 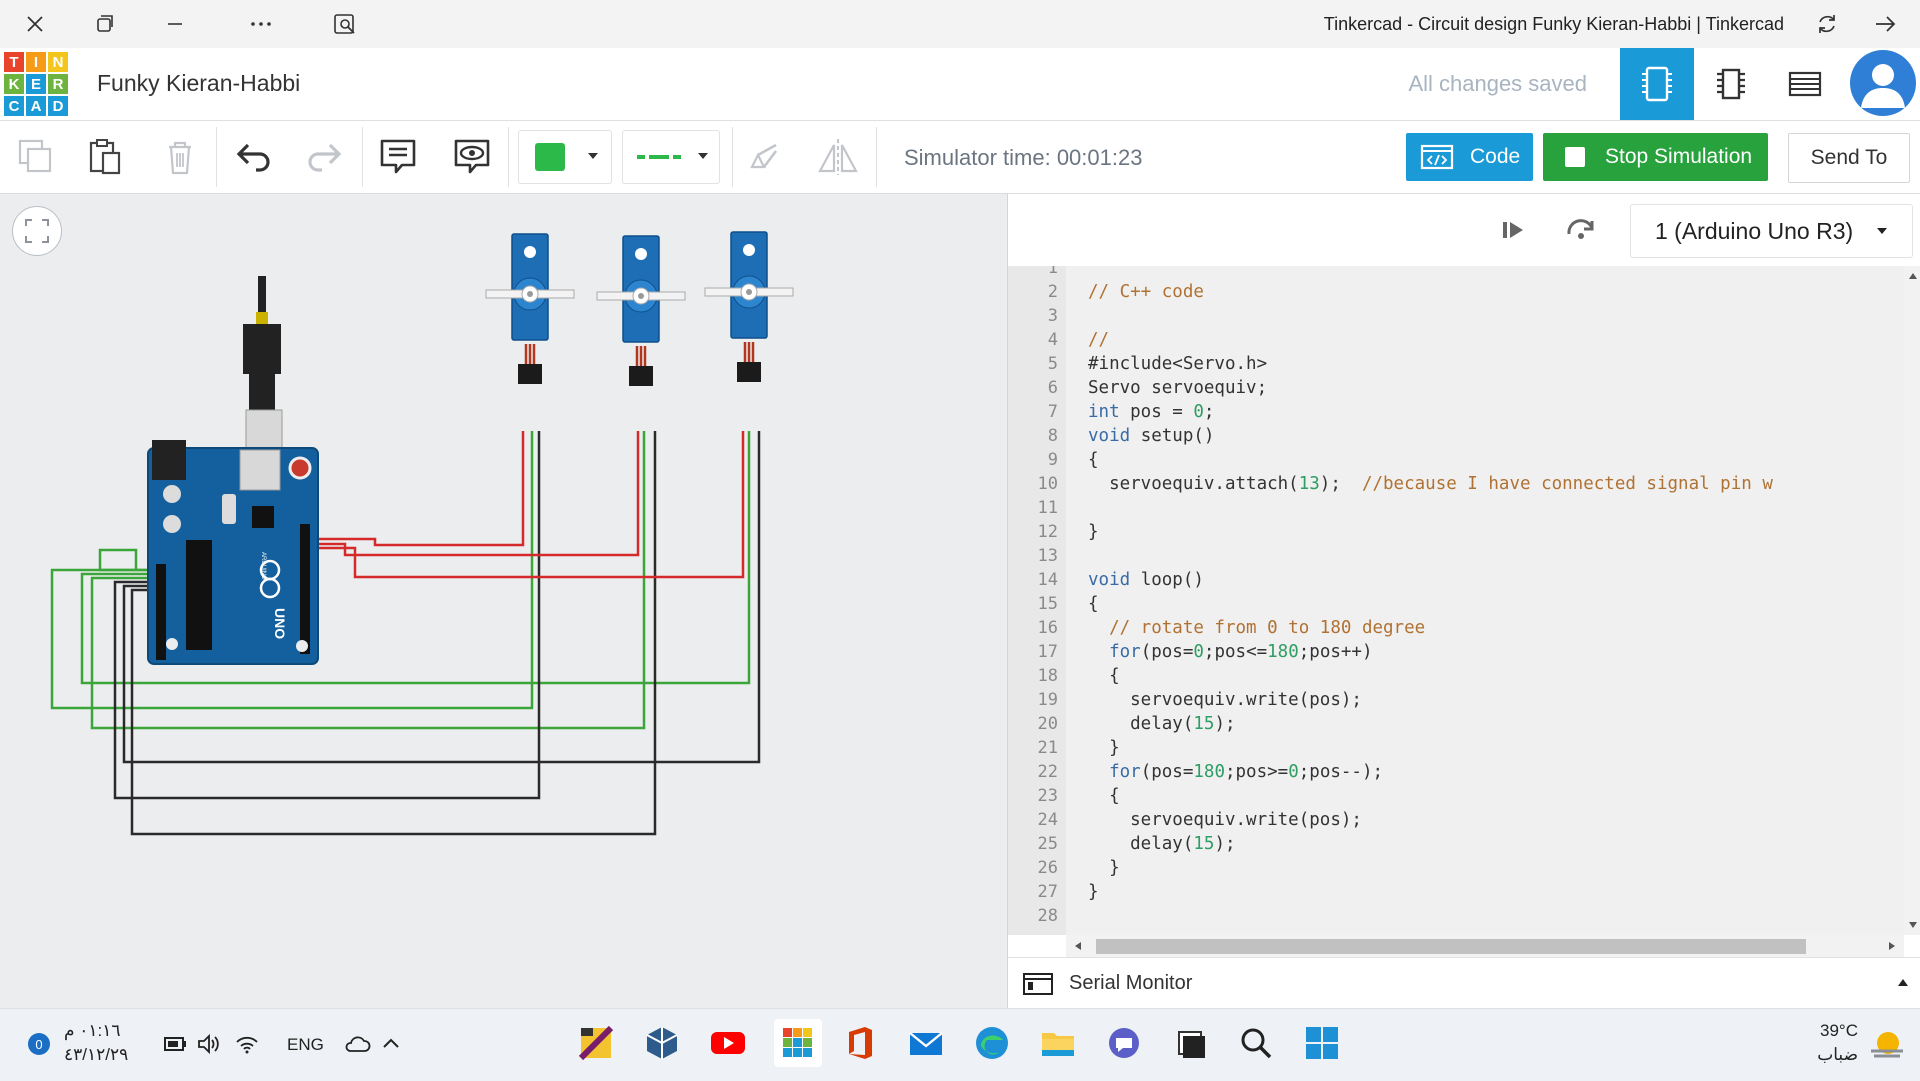 I want to click on minimize-icon, so click(x=175, y=24).